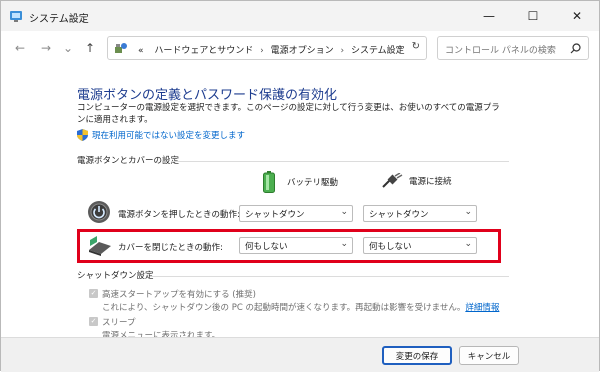 The width and height of the screenshot is (600, 372). I want to click on lid-close-battery-select: 何もしない ⌄, so click(296, 245).